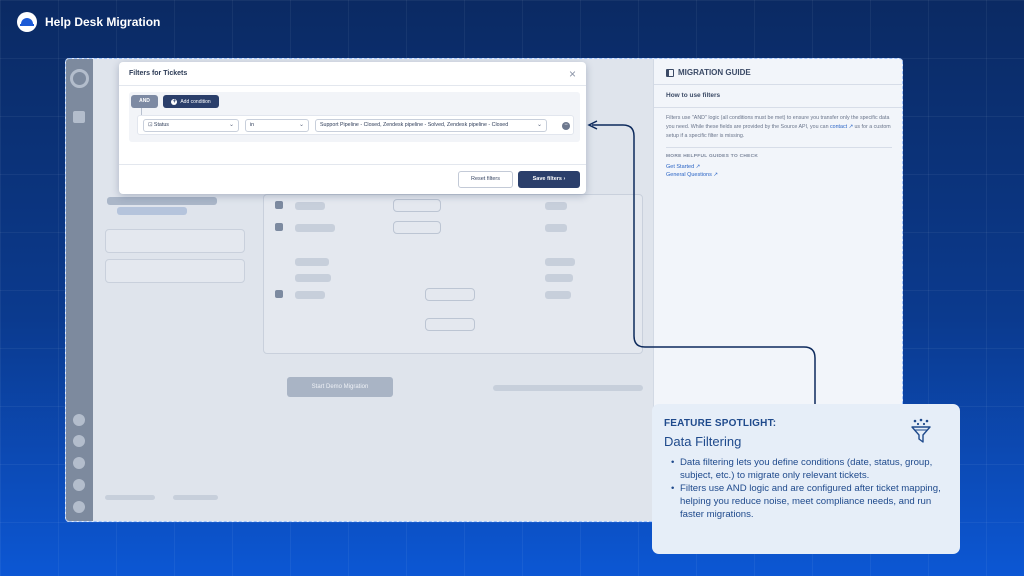 This screenshot has width=1024, height=576. I want to click on migration-guide-header: MIGRATION GUIDE, so click(779, 72).